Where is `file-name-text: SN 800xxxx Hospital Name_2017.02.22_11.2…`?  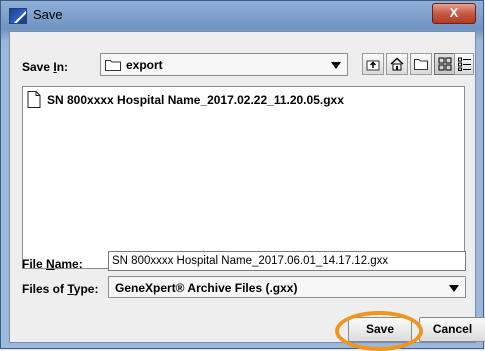
file-name-text: SN 800xxxx Hospital Name_2017.02.22_11.2… is located at coordinates (195, 100).